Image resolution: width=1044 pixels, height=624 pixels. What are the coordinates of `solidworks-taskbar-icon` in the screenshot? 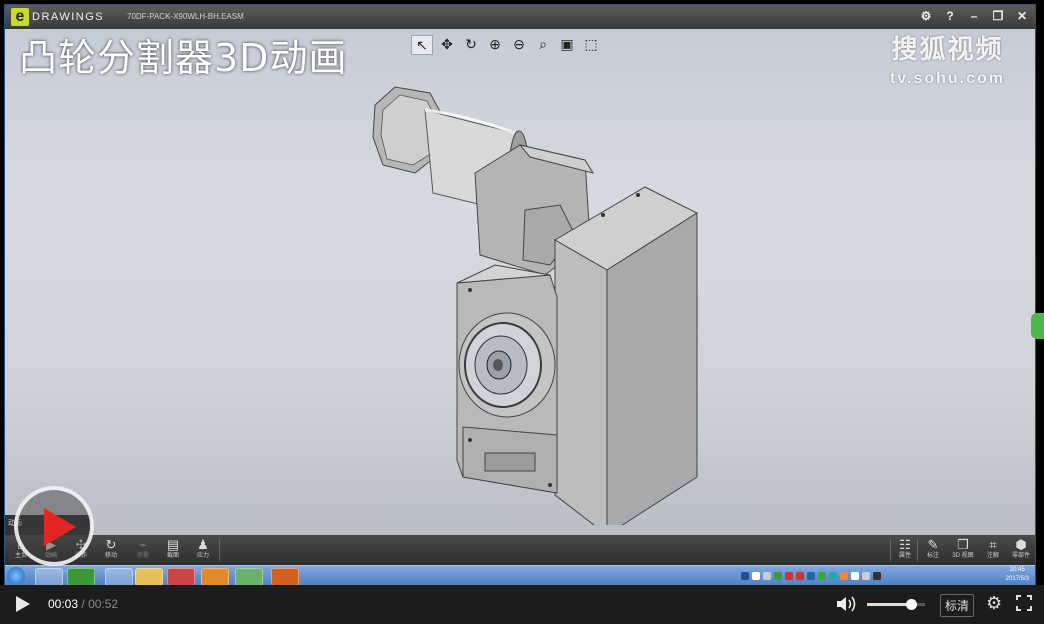 It's located at (249, 577).